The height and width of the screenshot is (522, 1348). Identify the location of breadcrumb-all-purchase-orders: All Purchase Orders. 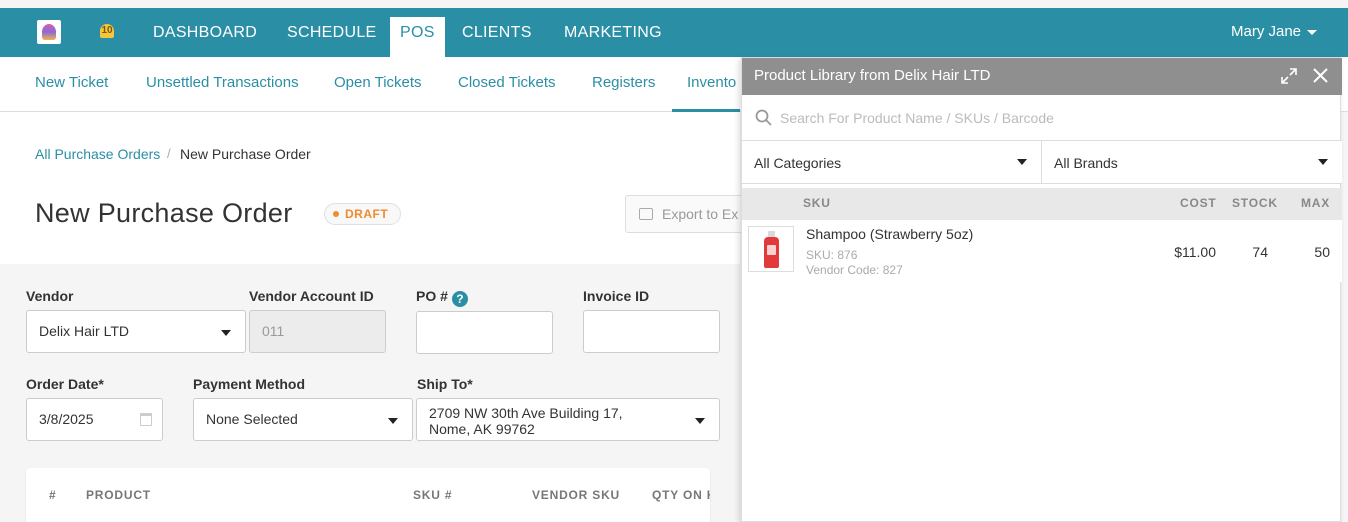
(97, 154).